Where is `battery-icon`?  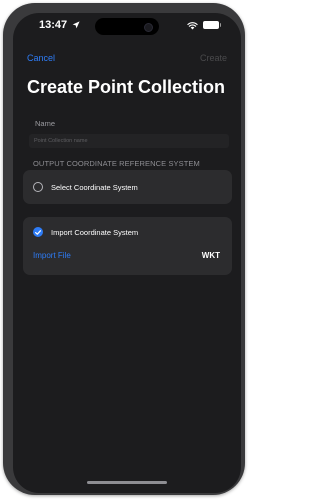 battery-icon is located at coordinates (212, 25).